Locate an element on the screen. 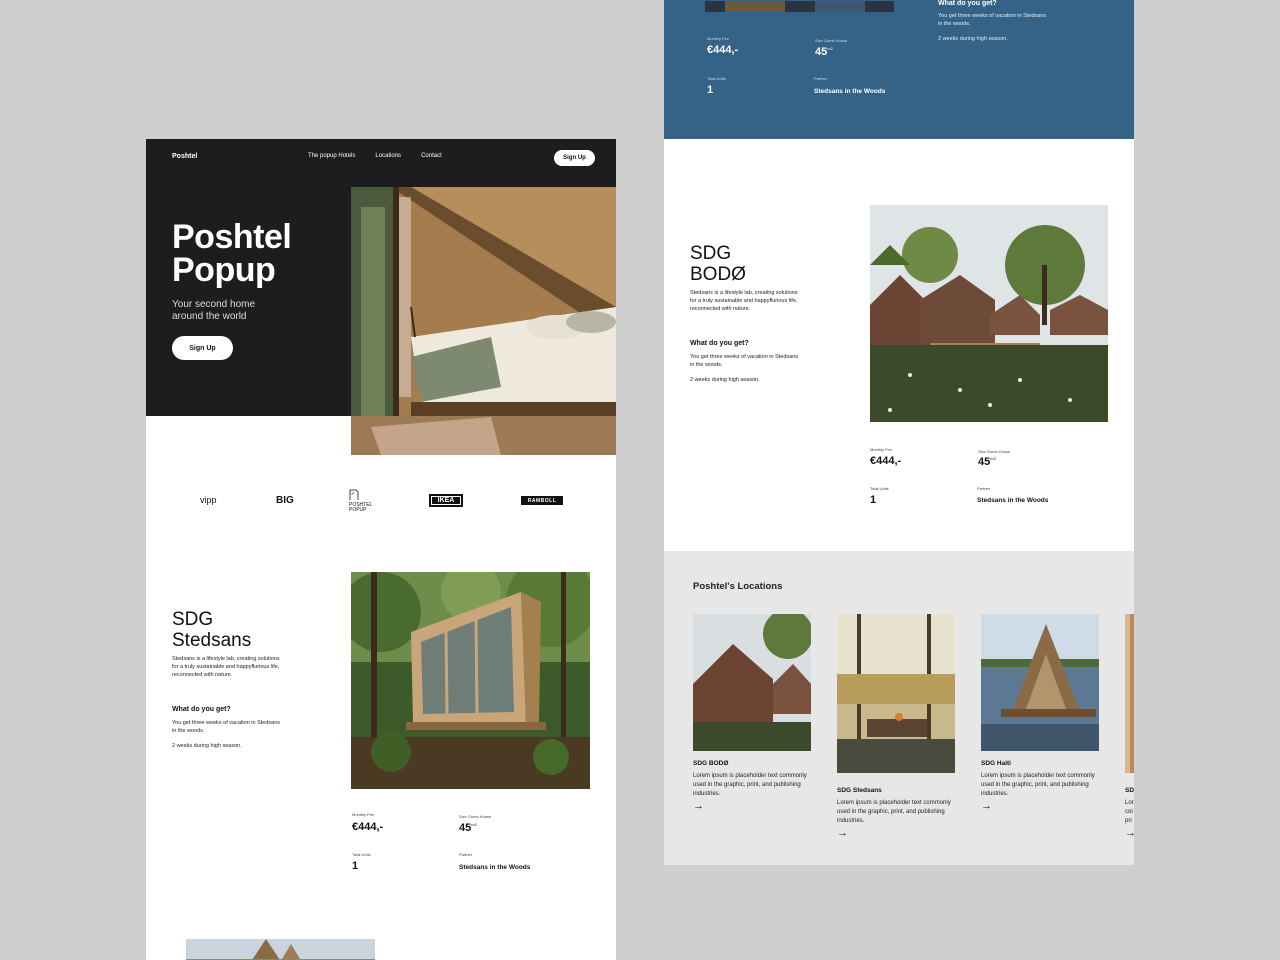 This screenshot has height=960, width=1280. bodo-partner-value: Stedsans in the Woods is located at coordinates (1013, 500).